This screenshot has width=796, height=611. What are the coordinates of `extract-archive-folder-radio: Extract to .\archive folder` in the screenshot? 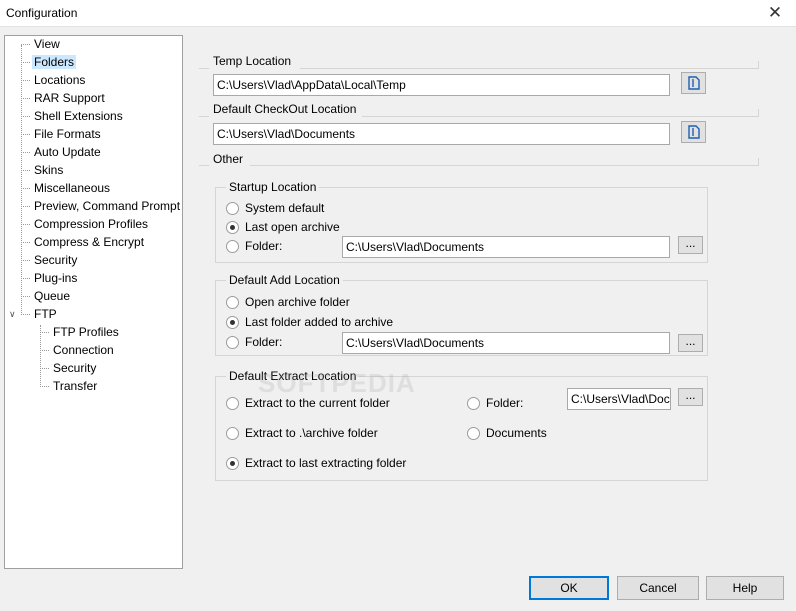 It's located at (302, 433).